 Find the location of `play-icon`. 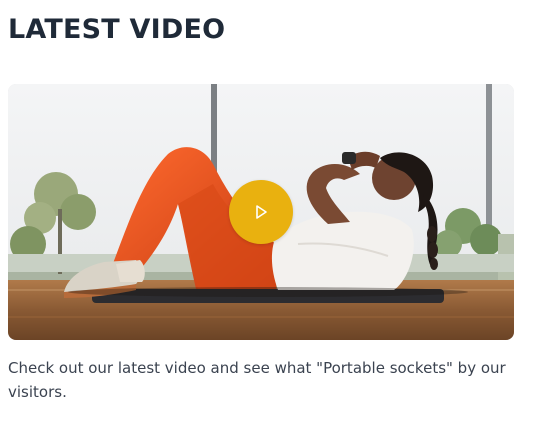

play-icon is located at coordinates (261, 212).